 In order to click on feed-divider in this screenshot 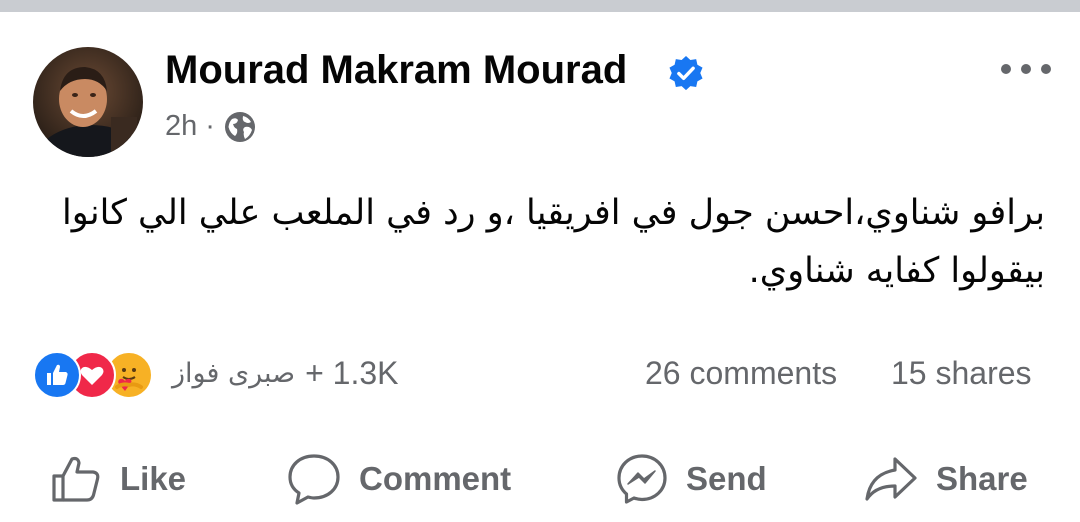, I will do `click(540, 6)`.